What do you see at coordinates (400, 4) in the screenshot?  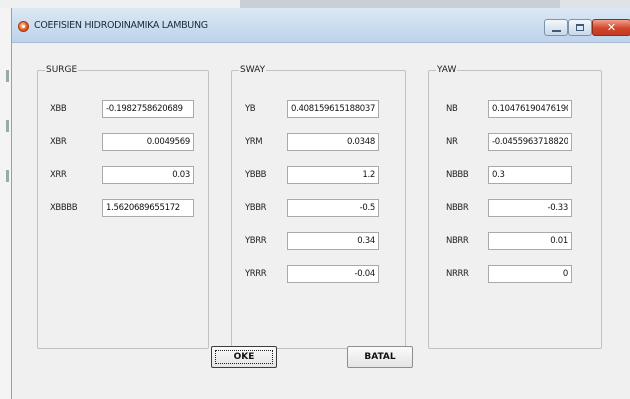 I see `background-window-strip` at bounding box center [400, 4].